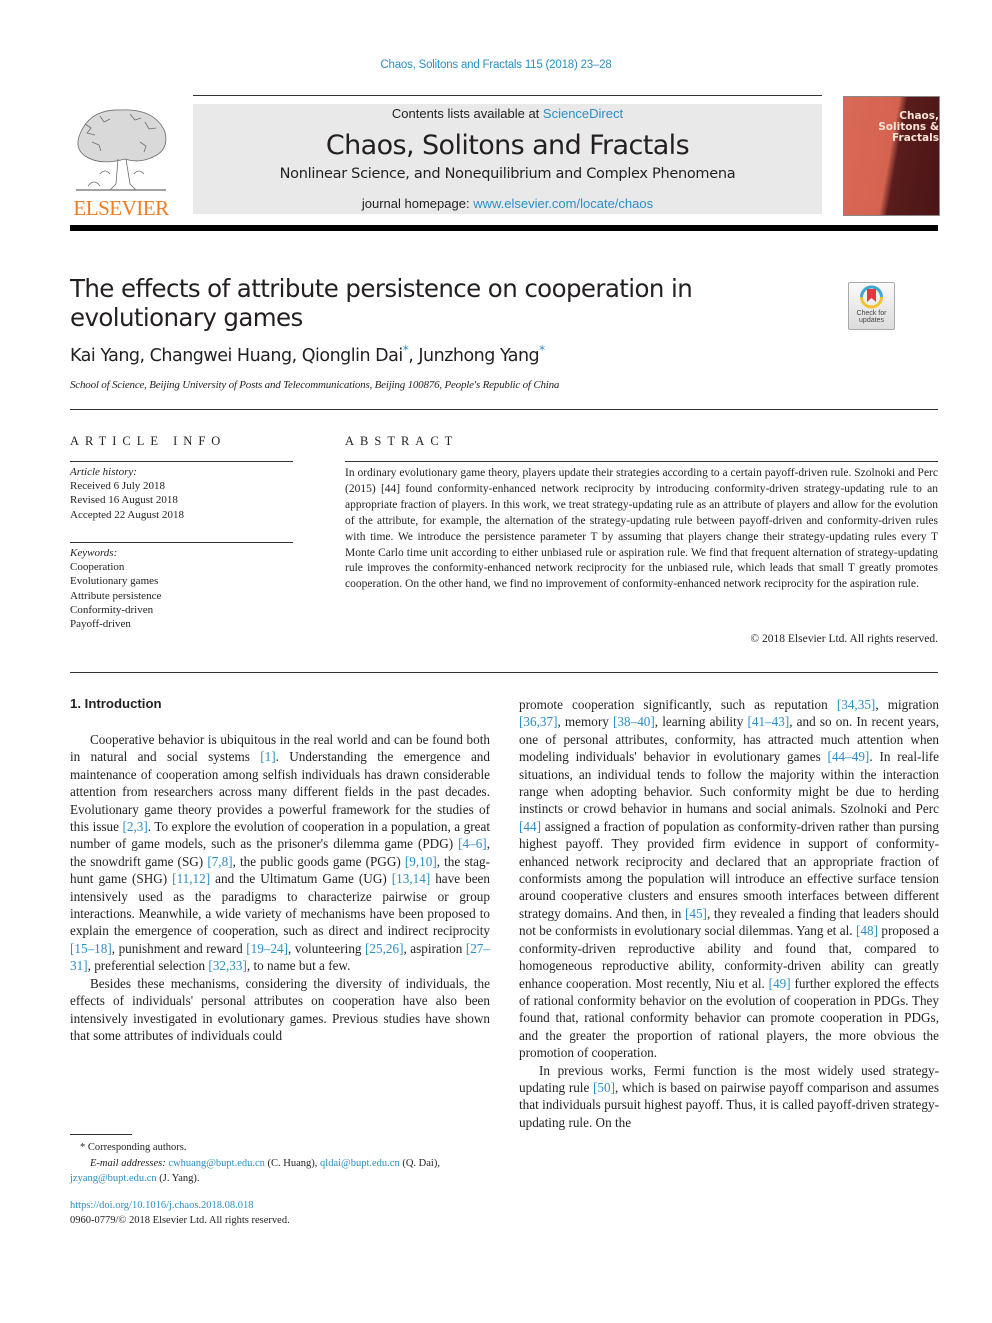 Image resolution: width=992 pixels, height=1323 pixels. Describe the element at coordinates (219, 861) in the screenshot. I see `reference-link: [7,8]` at that location.